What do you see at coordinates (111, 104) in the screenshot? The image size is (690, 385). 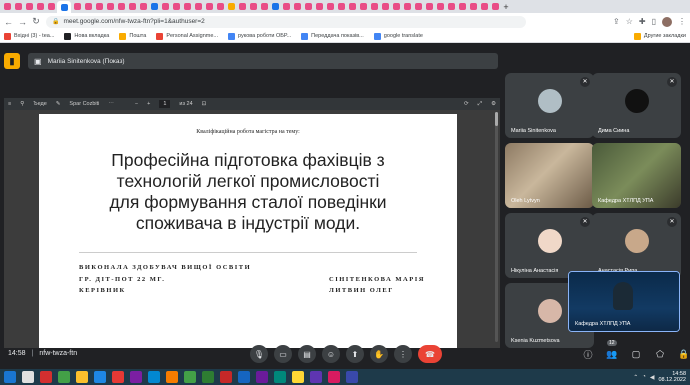 I see `more-icon: ⋯` at bounding box center [111, 104].